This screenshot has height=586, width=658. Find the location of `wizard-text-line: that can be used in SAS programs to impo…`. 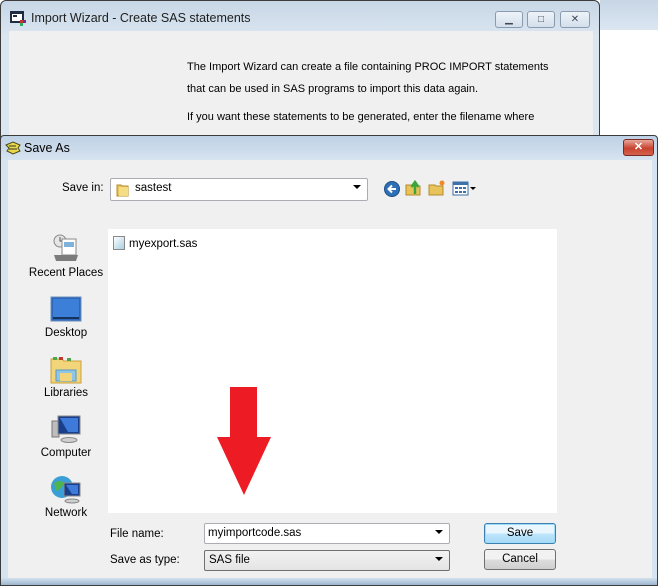

wizard-text-line: that can be used in SAS programs to impo… is located at coordinates (333, 89).